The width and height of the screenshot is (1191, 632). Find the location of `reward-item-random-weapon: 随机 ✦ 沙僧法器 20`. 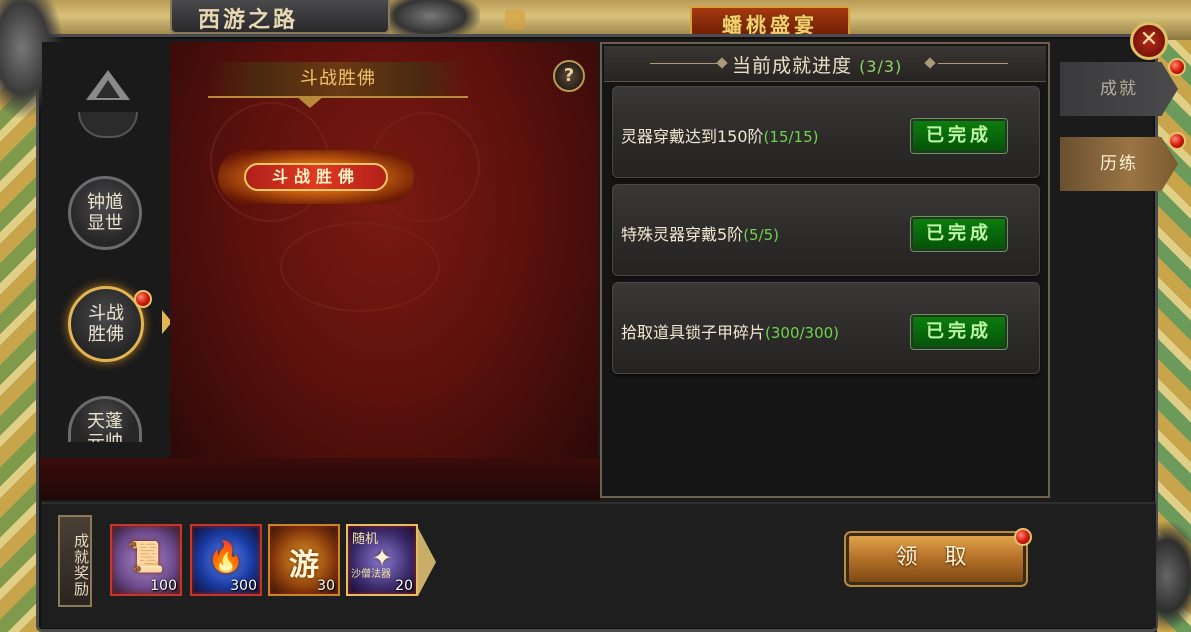

reward-item-random-weapon: 随机 ✦ 沙僧法器 20 is located at coordinates (382, 560).